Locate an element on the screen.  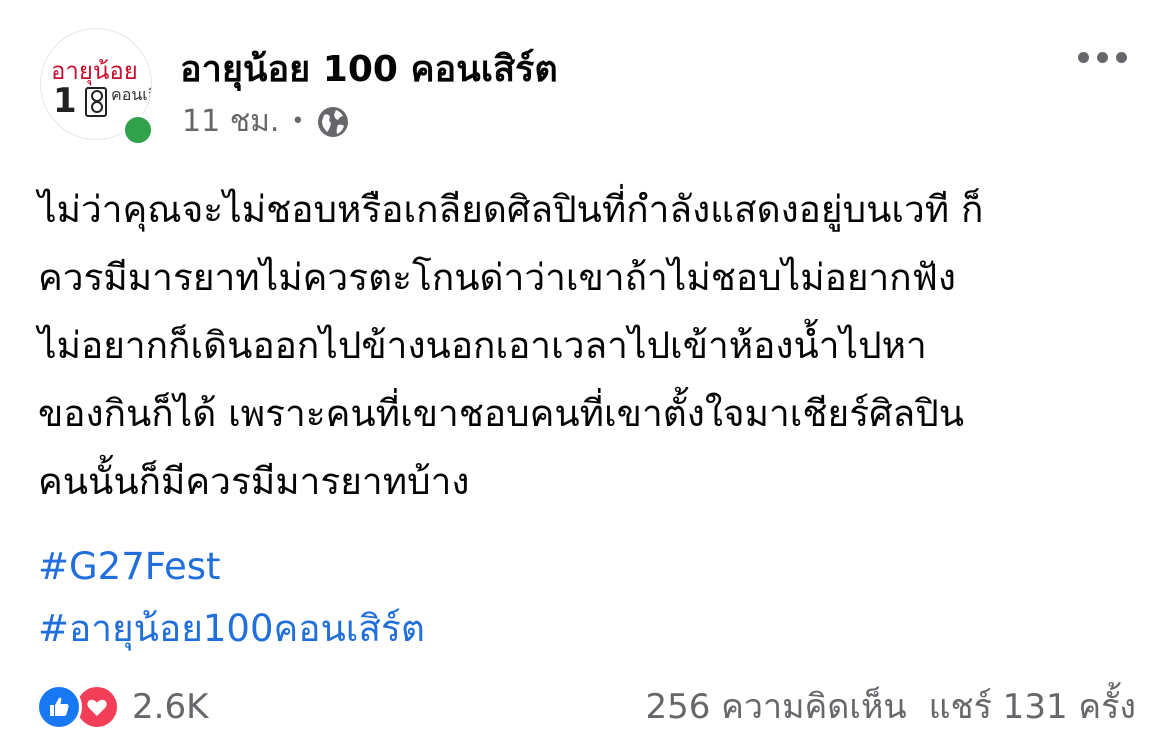
hashtag-link: #อายุน้อย100คอนเสิร์ต is located at coordinates (588, 629).